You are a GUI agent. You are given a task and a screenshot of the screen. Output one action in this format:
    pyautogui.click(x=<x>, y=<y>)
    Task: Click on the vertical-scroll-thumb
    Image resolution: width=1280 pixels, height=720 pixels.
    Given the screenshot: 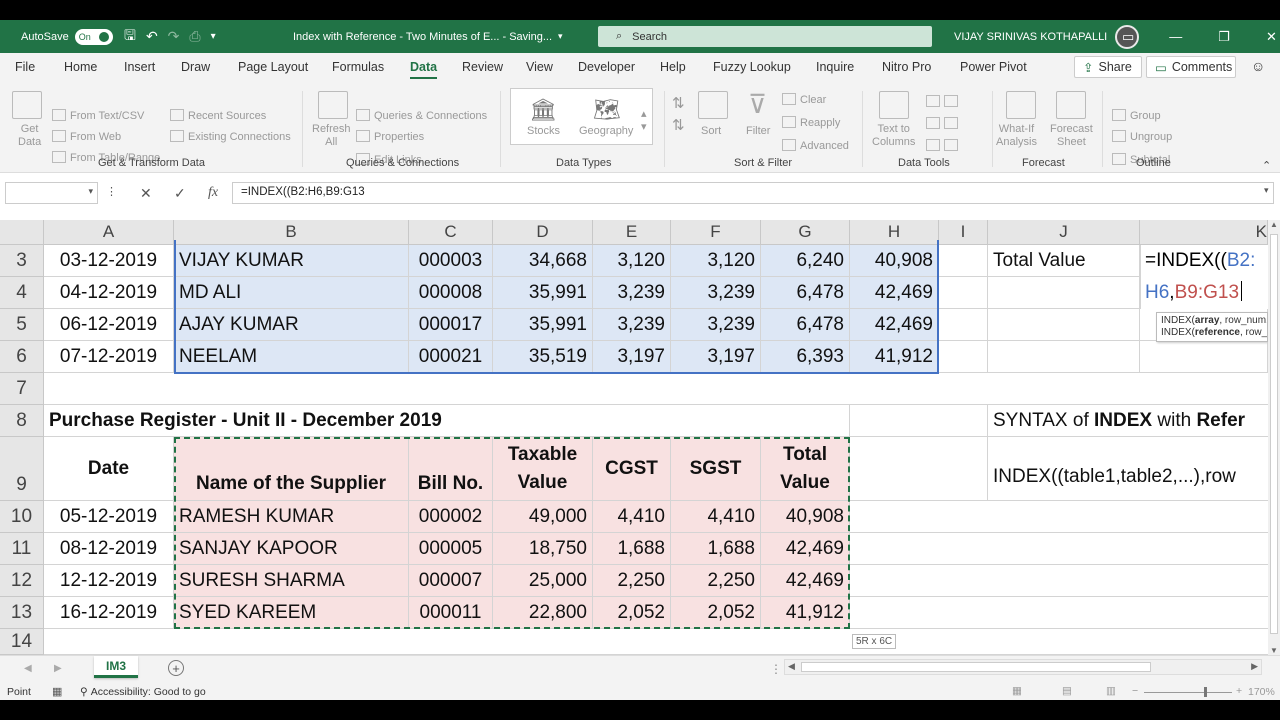 What is the action you would take?
    pyautogui.click(x=1274, y=434)
    